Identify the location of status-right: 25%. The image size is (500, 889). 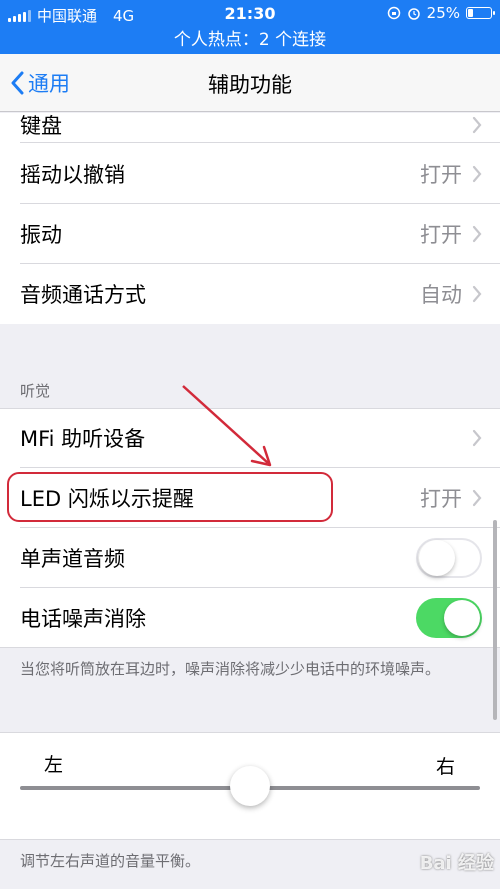
(441, 13).